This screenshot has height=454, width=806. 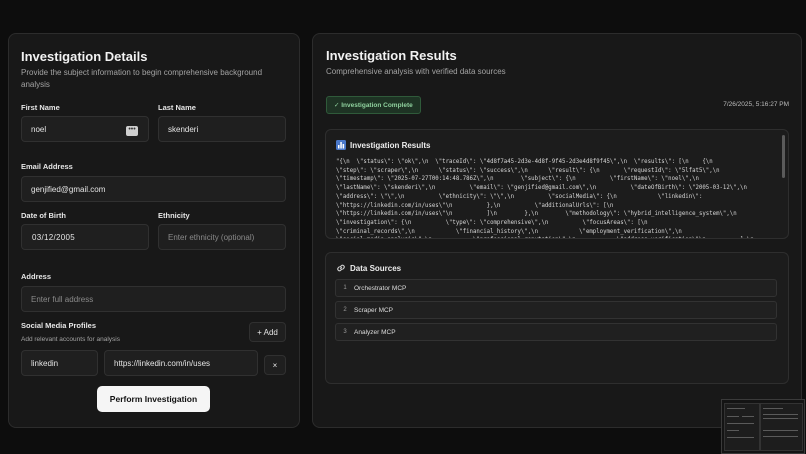 I want to click on source-name: Scraper MCP, so click(x=374, y=310).